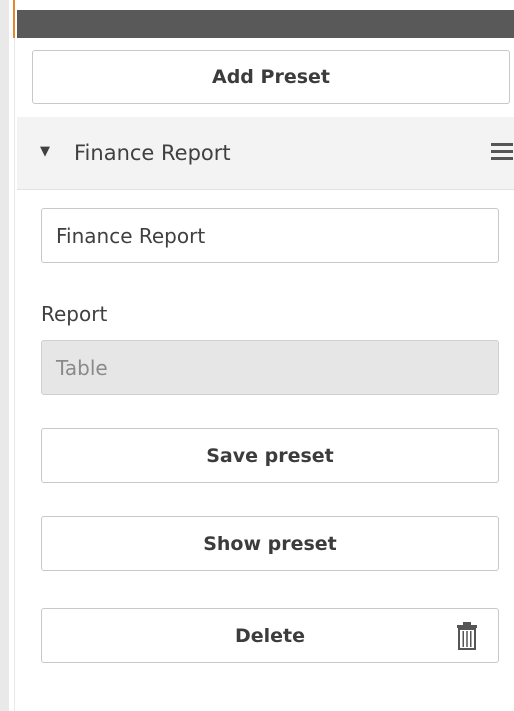  I want to click on top-bar, so click(265, 24).